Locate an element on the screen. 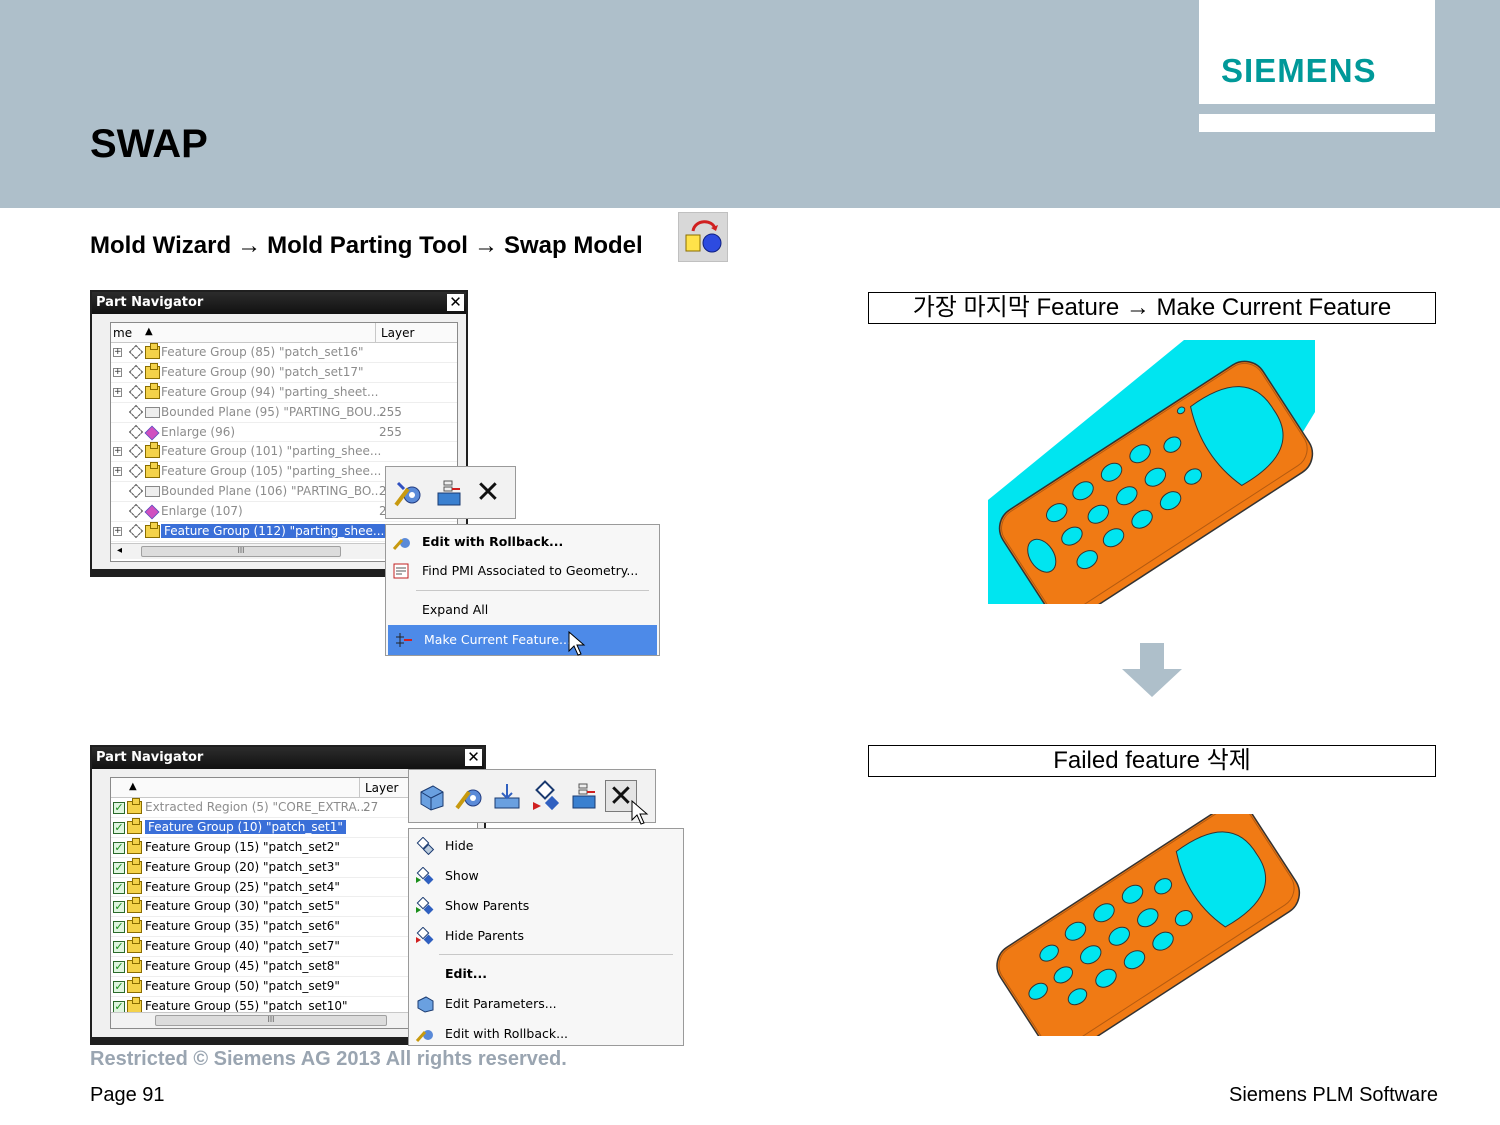  swap-model-icon is located at coordinates (703, 237).